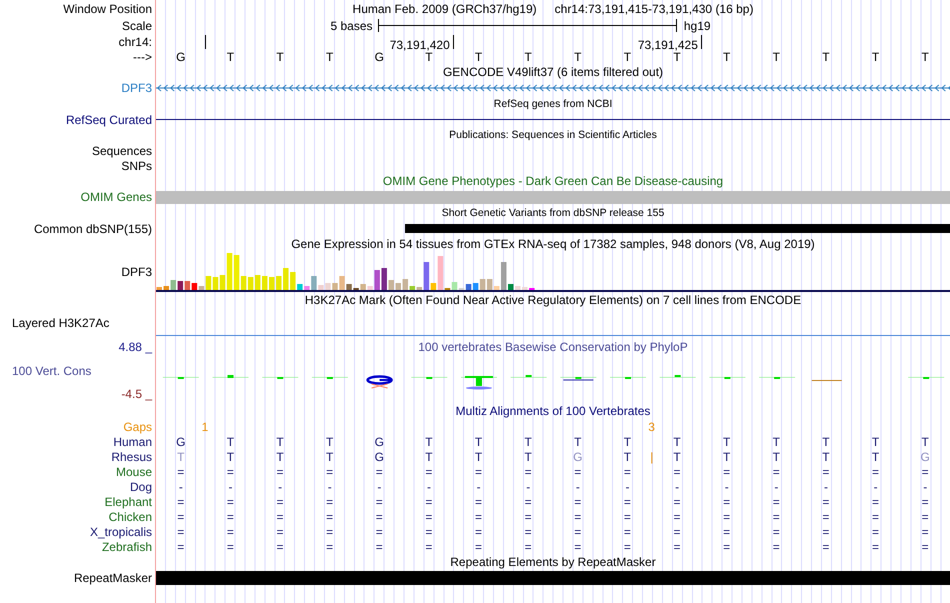 This screenshot has width=950, height=603. Describe the element at coordinates (553, 104) in the screenshot. I see `track-title: RefSeq genes from NCBI` at that location.